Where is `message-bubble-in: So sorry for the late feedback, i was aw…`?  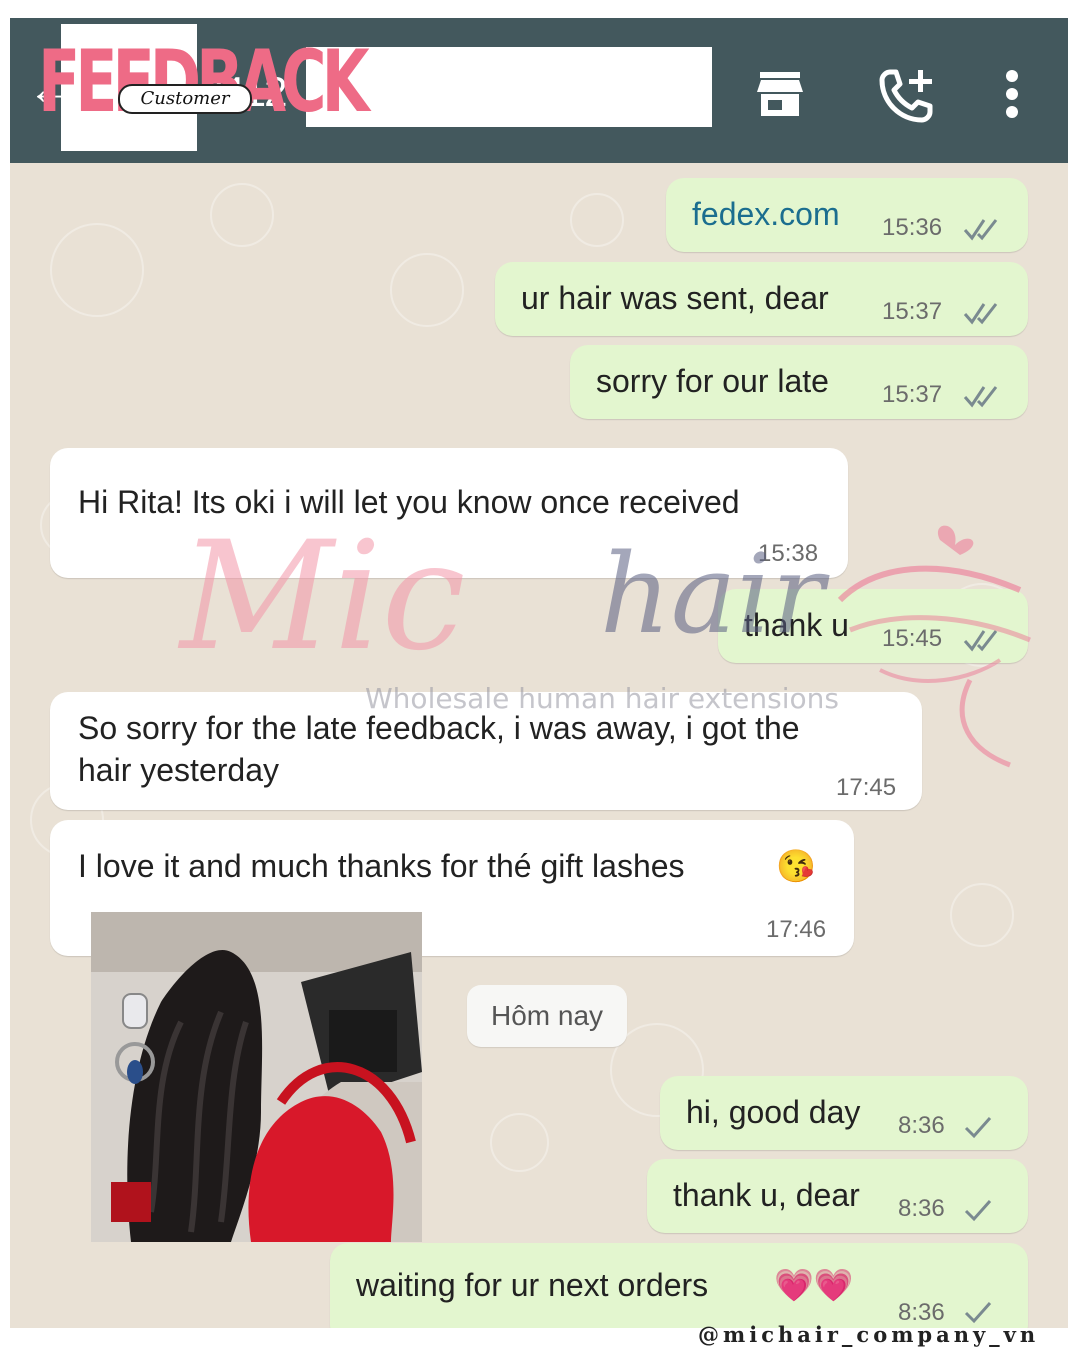 message-bubble-in: So sorry for the late feedback, i was aw… is located at coordinates (486, 751).